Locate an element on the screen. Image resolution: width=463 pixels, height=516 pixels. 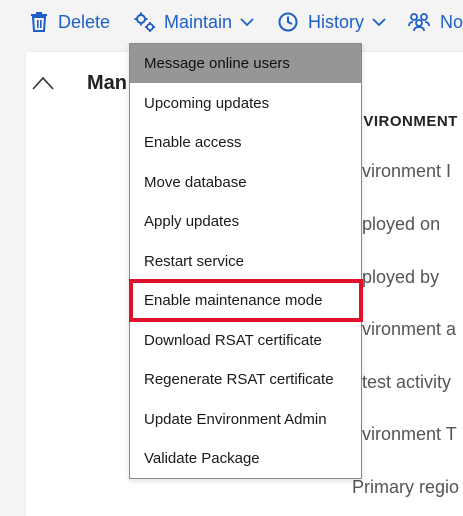
clock-icon is located at coordinates (288, 22).